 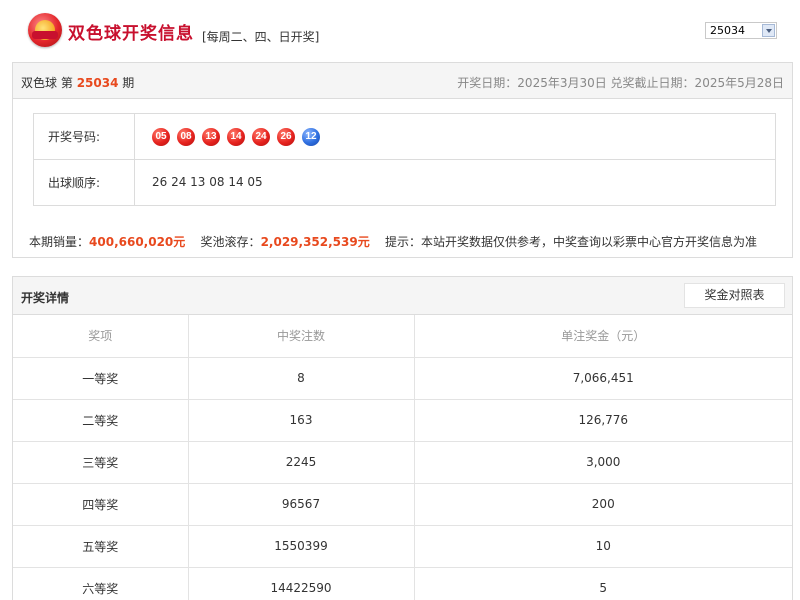 I want to click on prize-amount: 5, so click(x=602, y=583).